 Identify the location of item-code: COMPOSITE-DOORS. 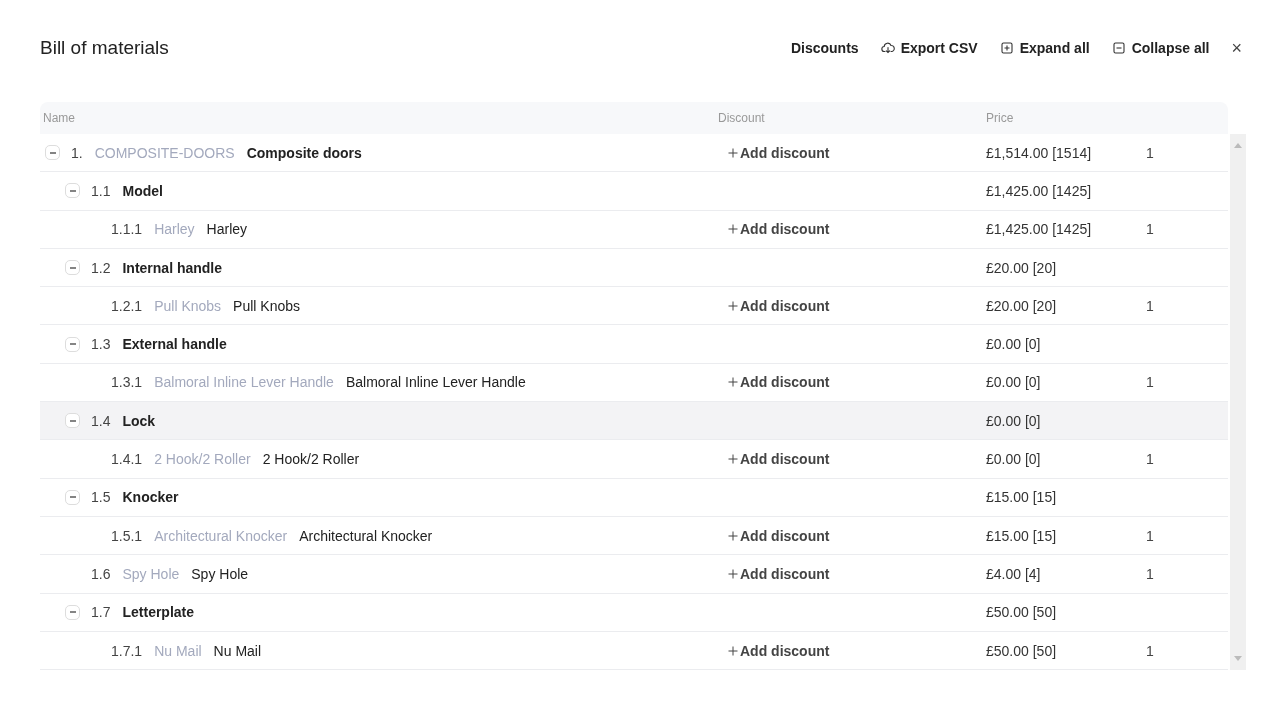
(164, 152).